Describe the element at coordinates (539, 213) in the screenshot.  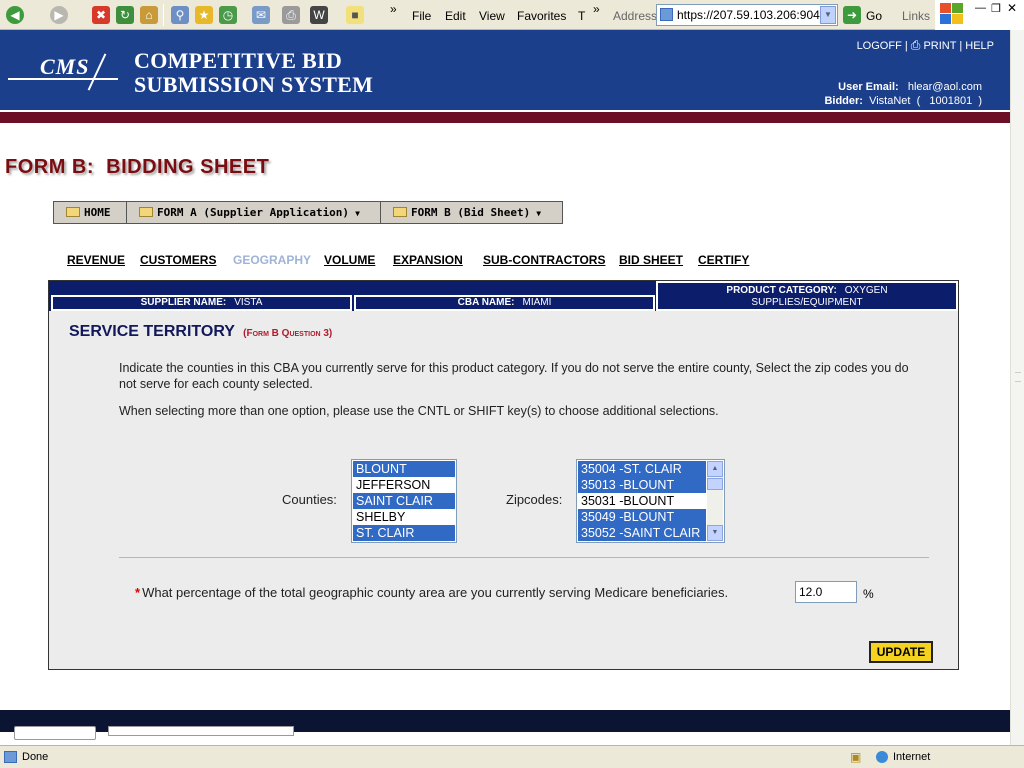
I see `chevron-down-icon: ▼` at that location.